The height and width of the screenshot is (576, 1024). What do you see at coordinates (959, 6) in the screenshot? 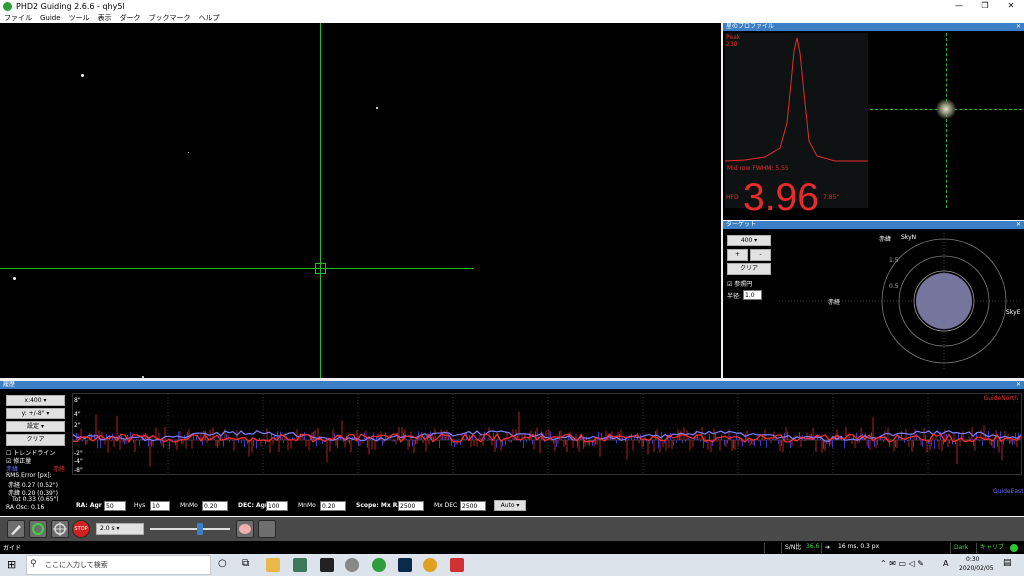
I see `minimize-button: —` at bounding box center [959, 6].